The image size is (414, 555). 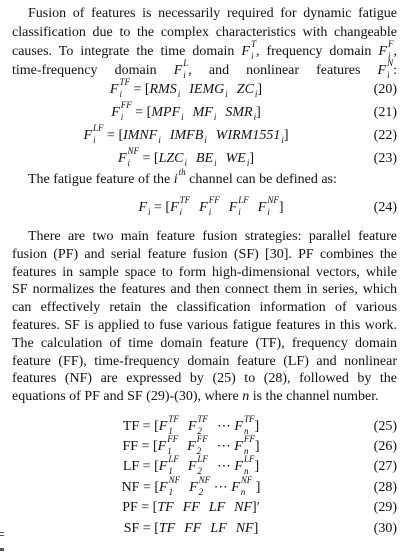 I want to click on equation: NF = [F NF 1 F NF 2 ⋯ F NF n ], so click(x=191, y=486).